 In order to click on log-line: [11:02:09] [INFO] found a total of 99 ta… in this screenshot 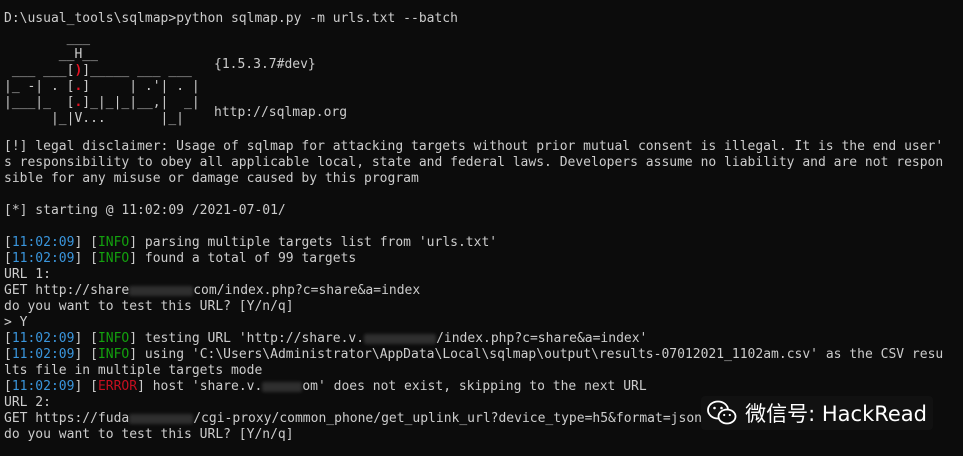, I will do `click(180, 258)`.